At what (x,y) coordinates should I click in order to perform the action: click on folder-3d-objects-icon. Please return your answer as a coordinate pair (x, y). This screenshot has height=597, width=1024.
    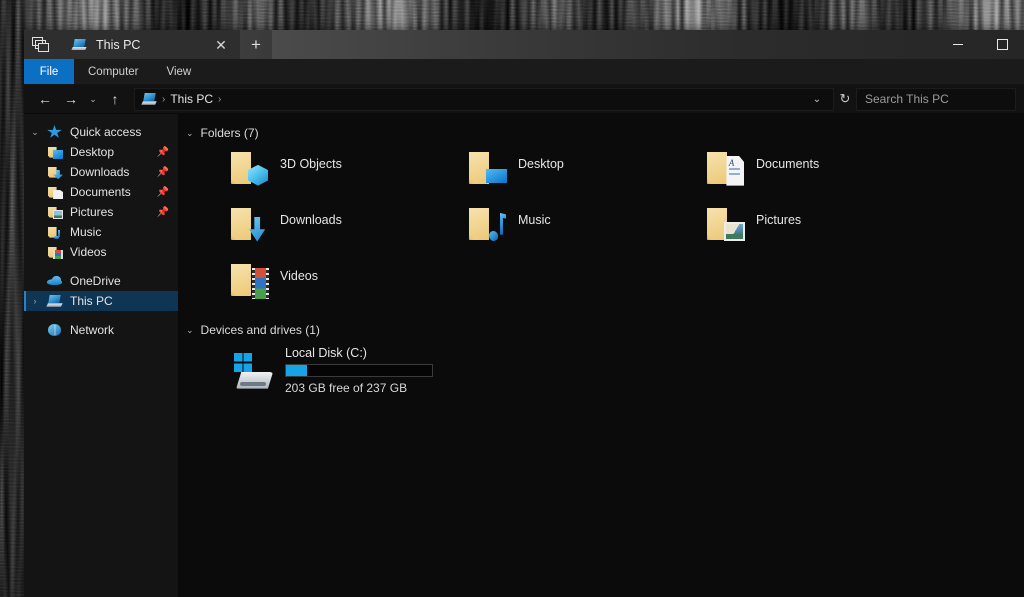
    Looking at the image, I should click on (250, 168).